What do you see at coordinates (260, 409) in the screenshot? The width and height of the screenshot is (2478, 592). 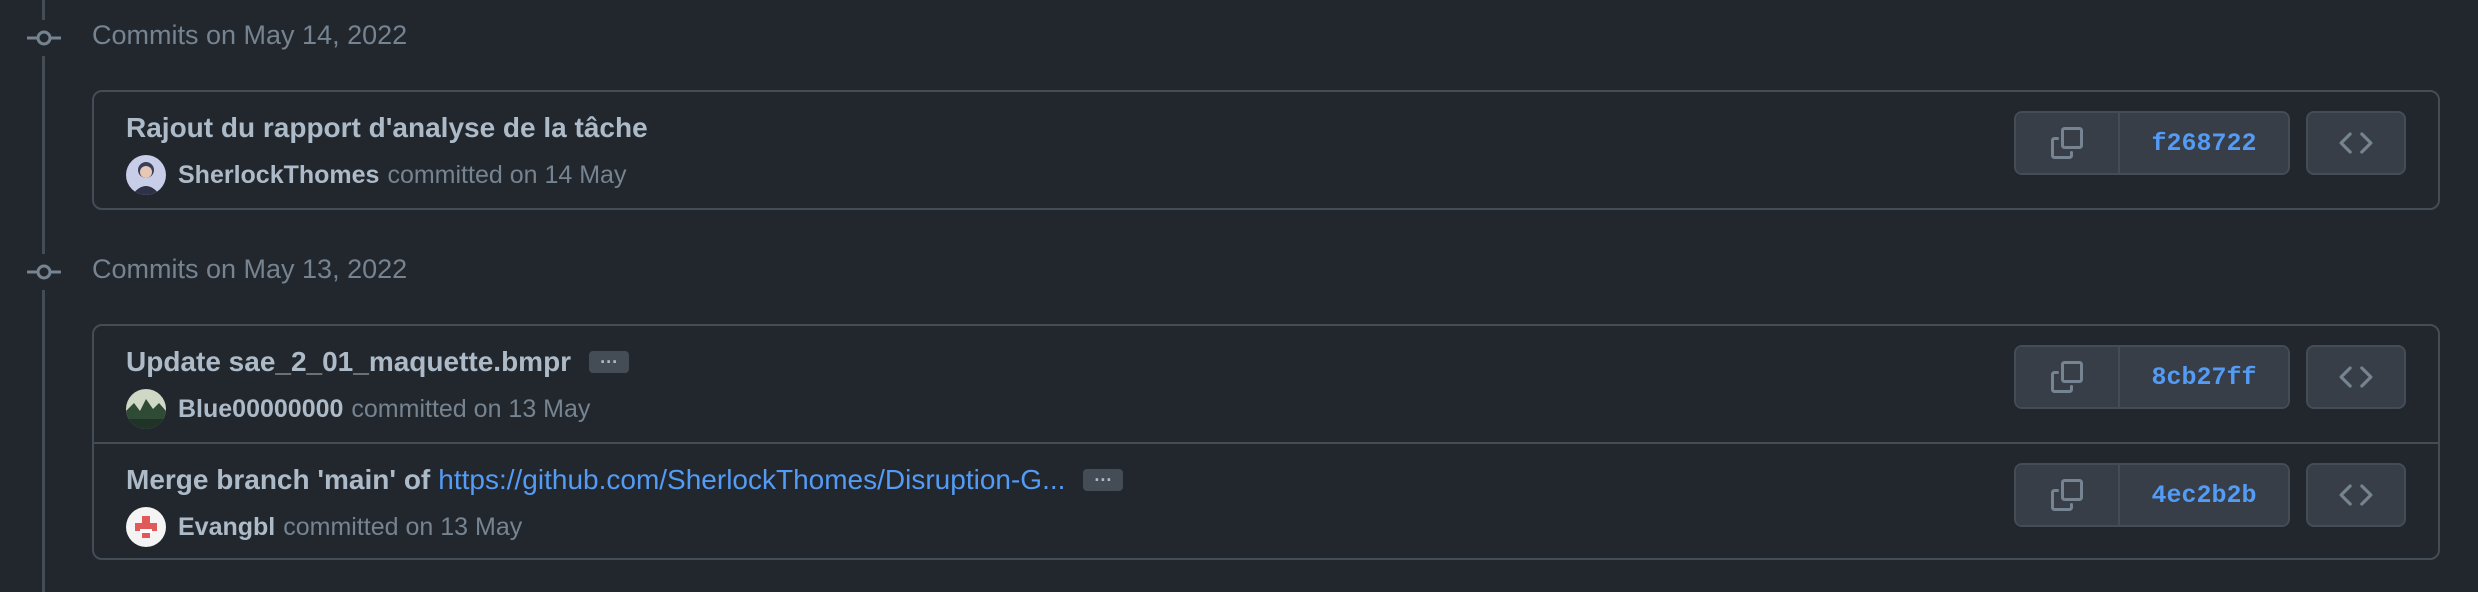 I see `author-link: Blue00000000` at bounding box center [260, 409].